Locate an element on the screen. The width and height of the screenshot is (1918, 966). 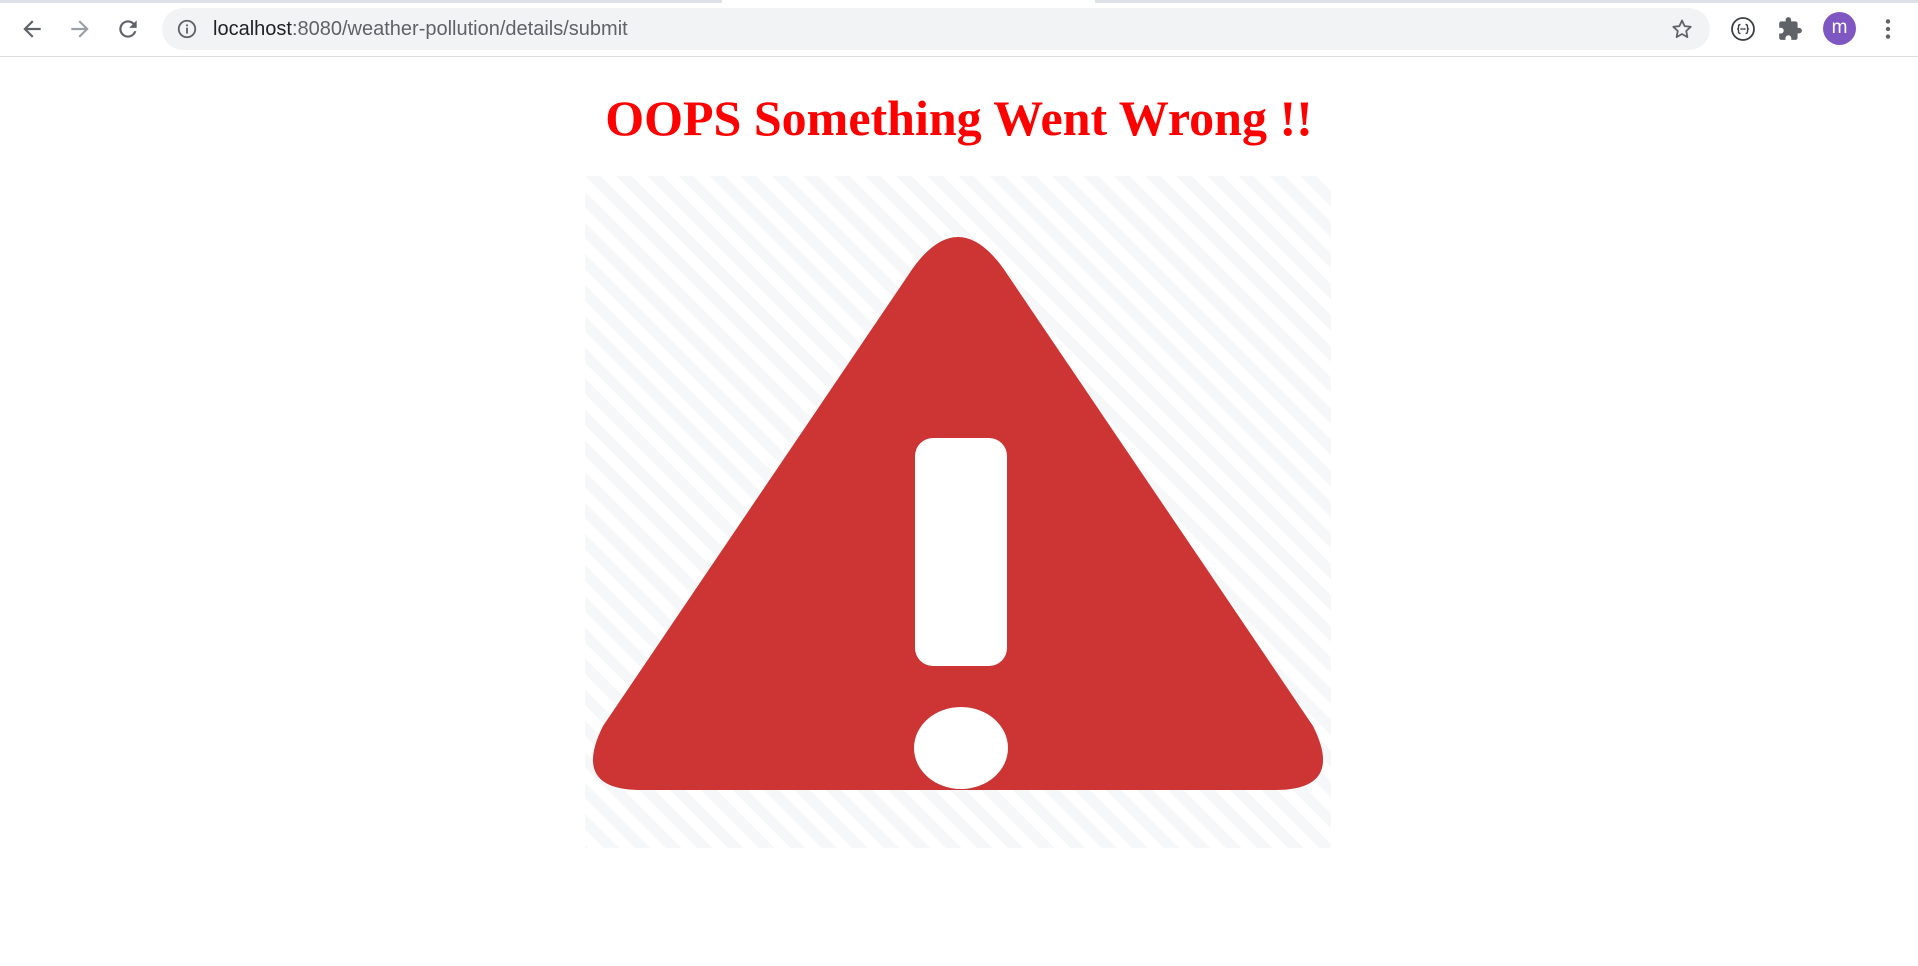
extension-button is located at coordinates (1743, 29).